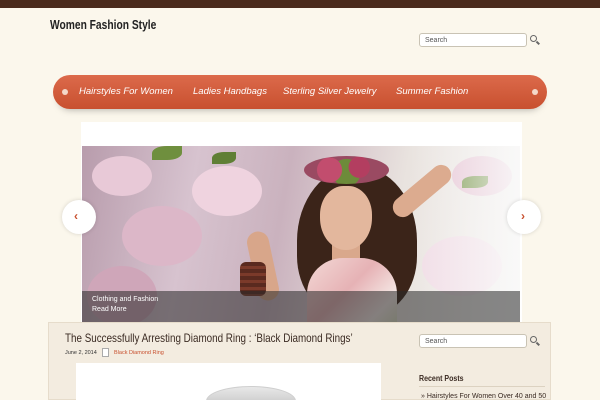 The image size is (600, 400). I want to click on recent-posts-heading: Recent Posts, so click(441, 378).